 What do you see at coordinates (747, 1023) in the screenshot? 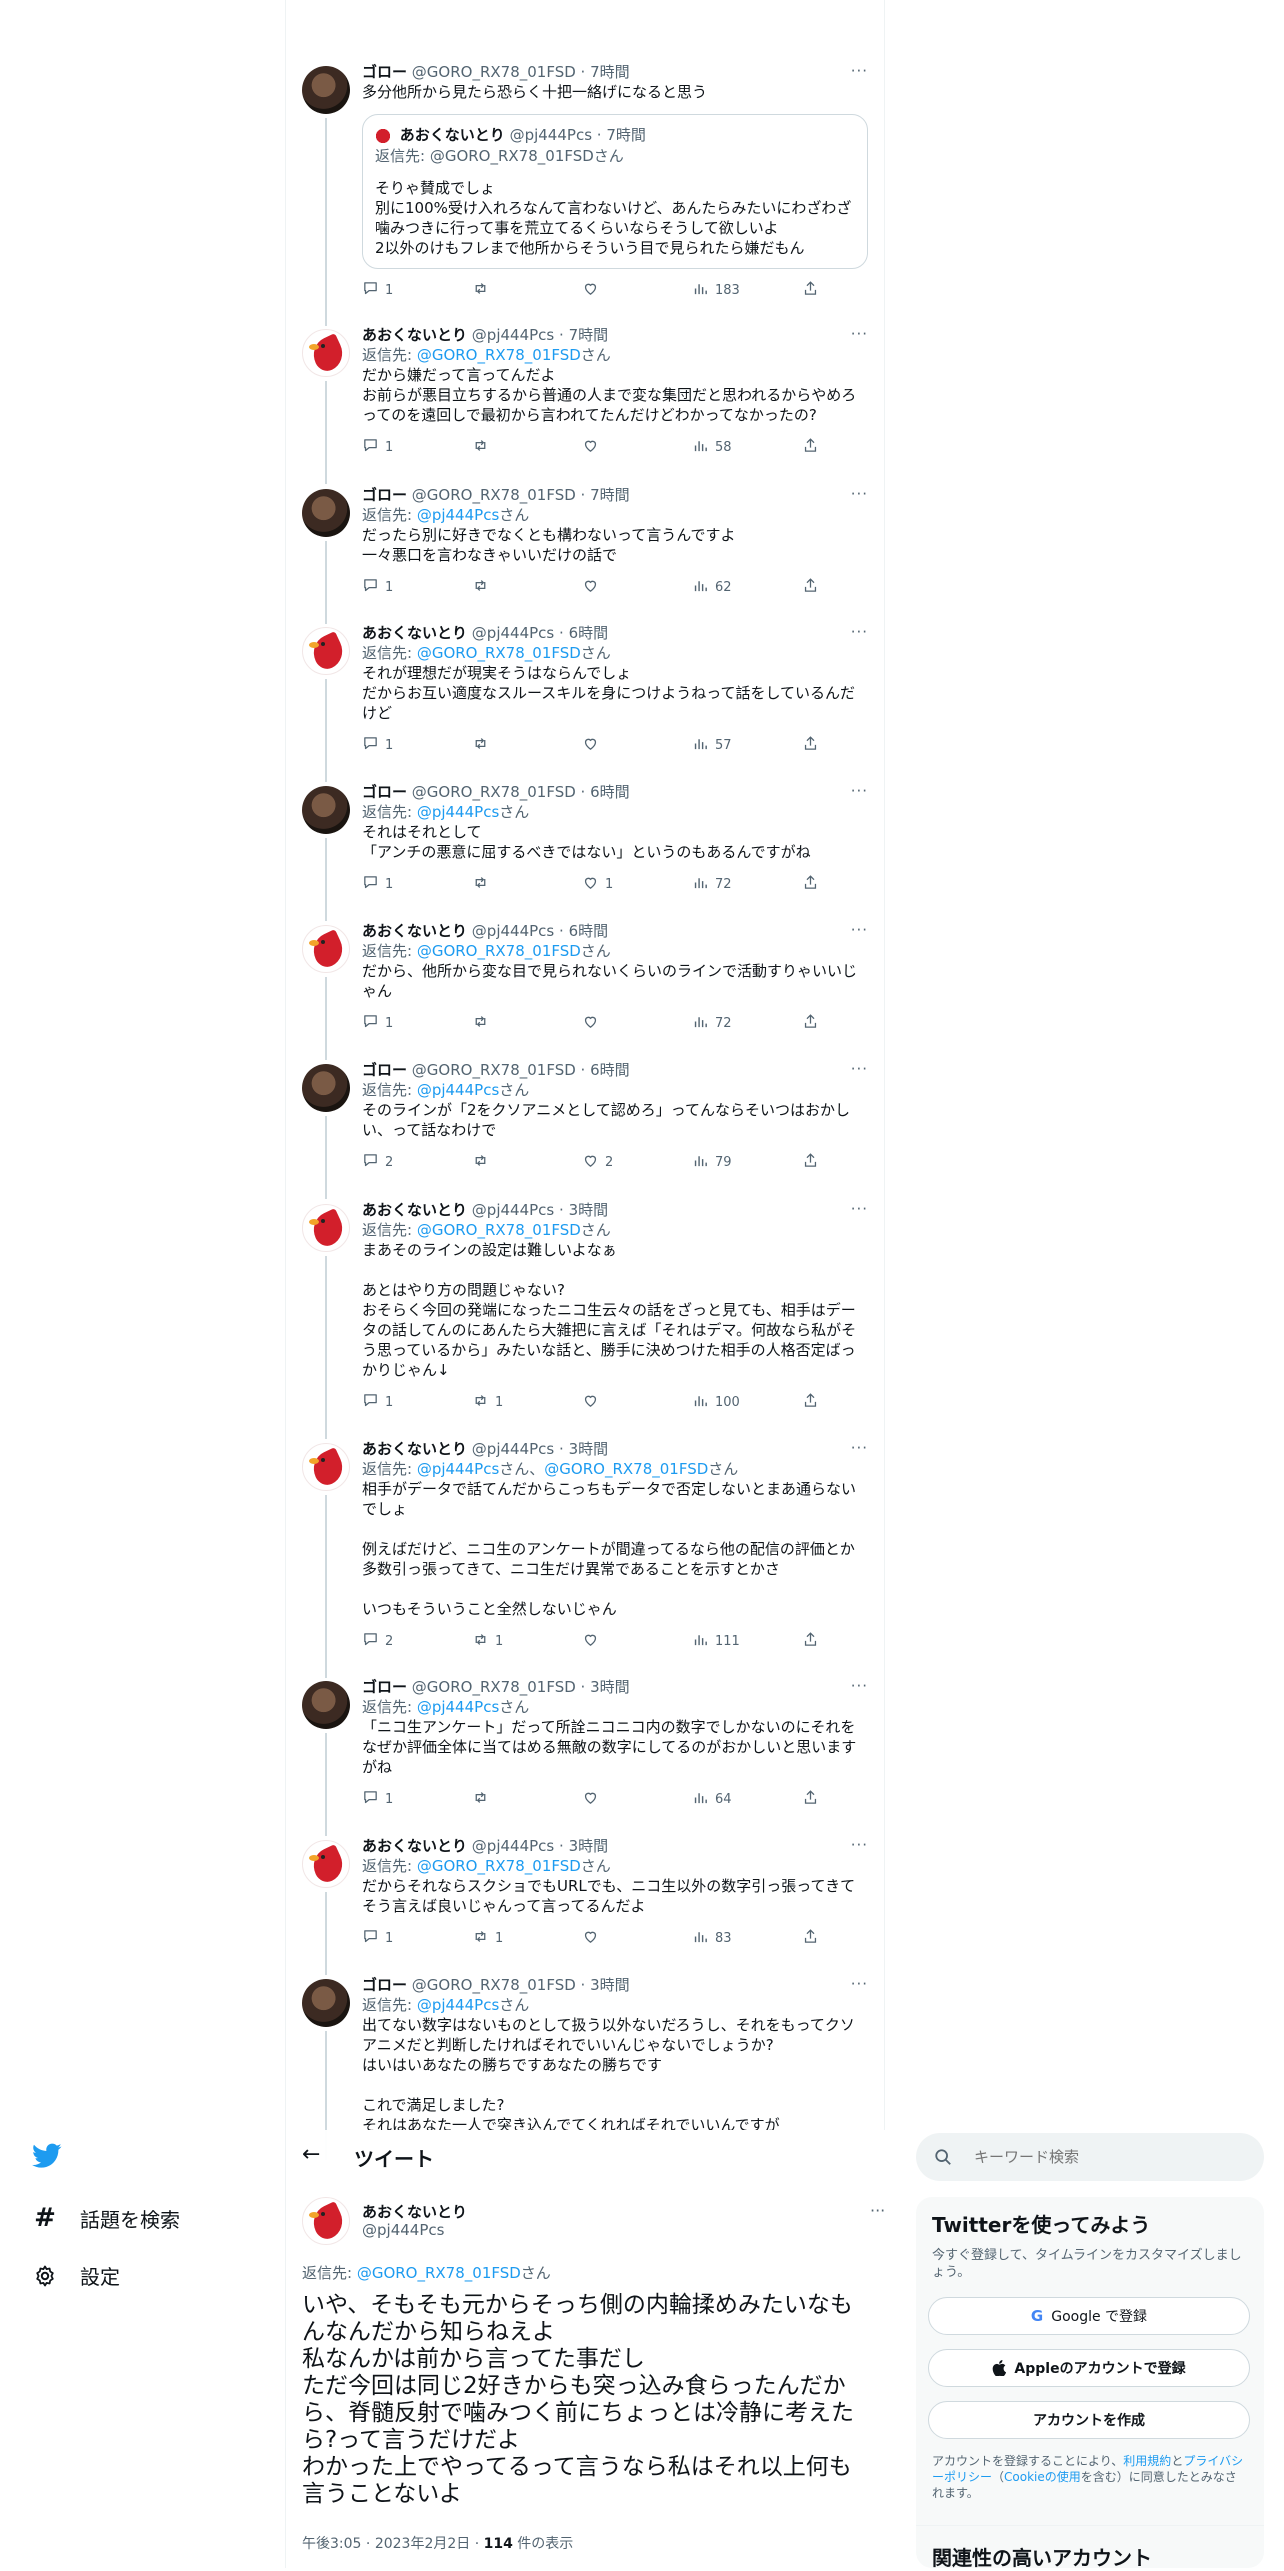
I see `views-button: 72` at bounding box center [747, 1023].